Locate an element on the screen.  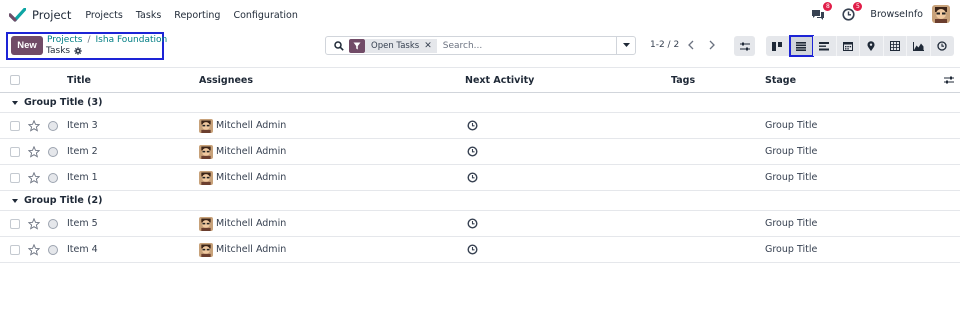
group-row: Group Title (2) is located at coordinates (480, 201).